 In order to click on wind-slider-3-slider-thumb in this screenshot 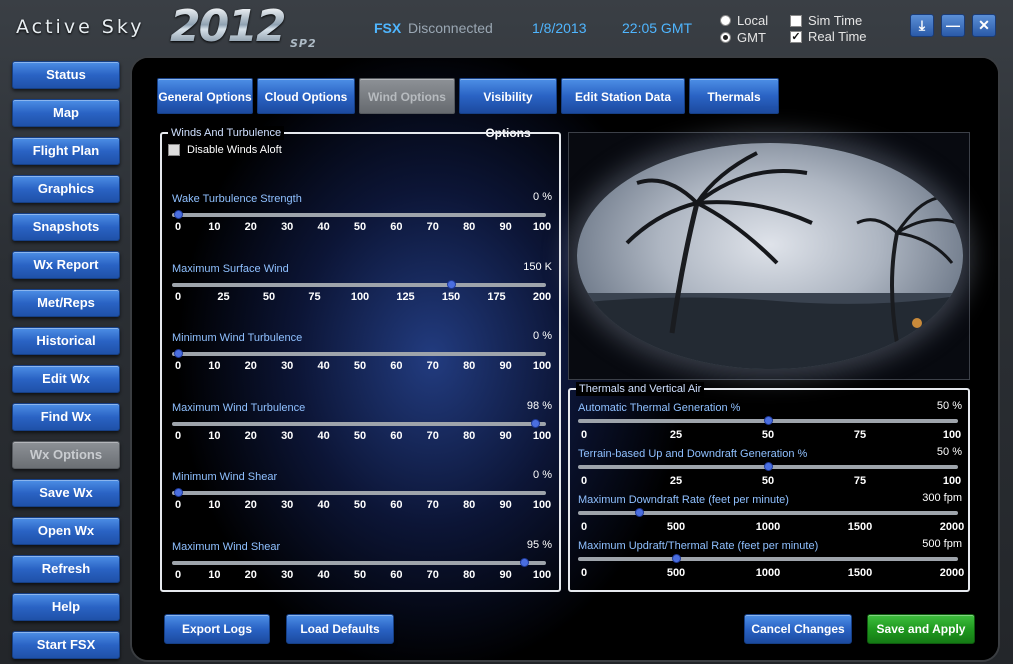, I will do `click(535, 423)`.